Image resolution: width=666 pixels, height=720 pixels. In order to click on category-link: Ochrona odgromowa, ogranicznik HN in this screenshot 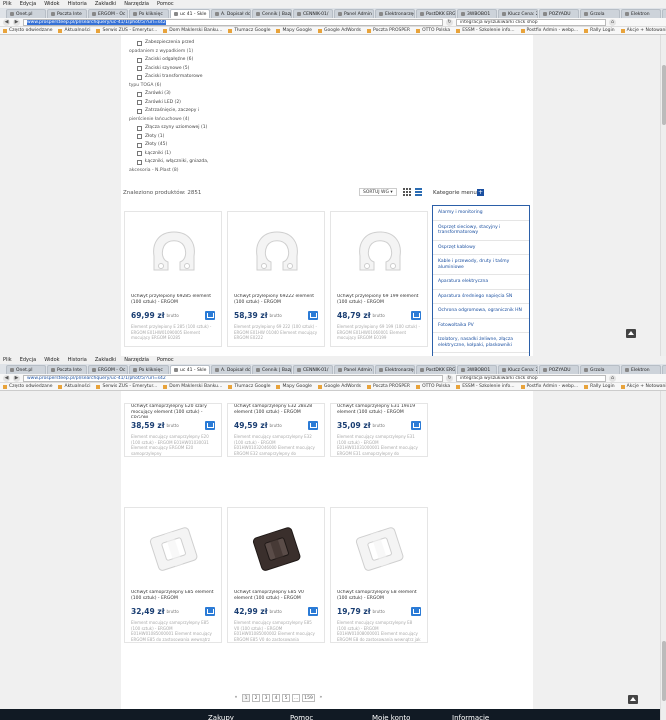, I will do `click(481, 311)`.